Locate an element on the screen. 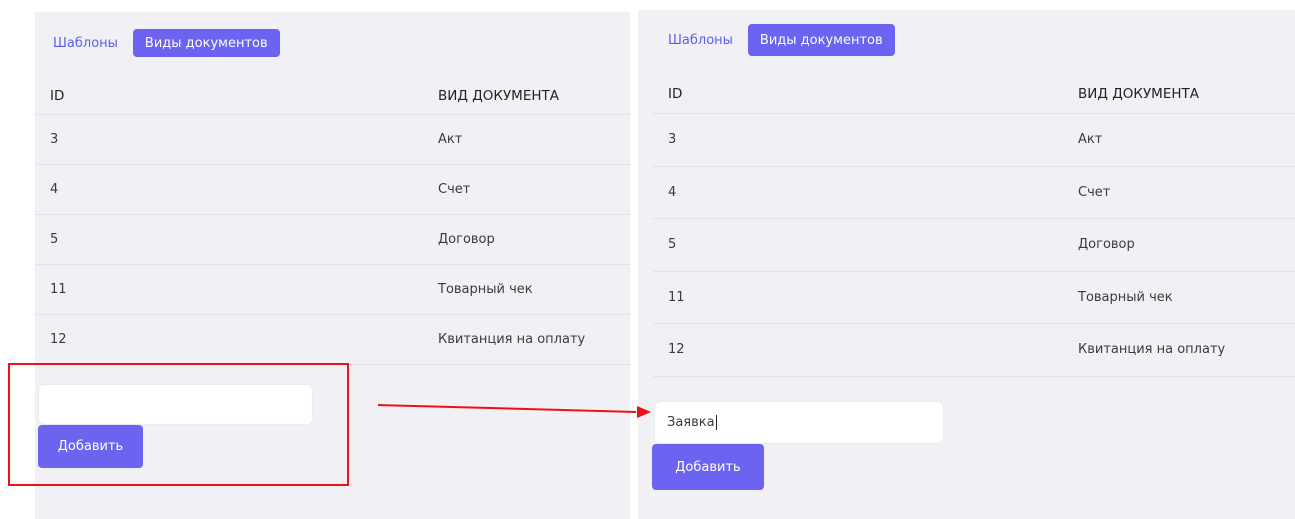  annotation-arrow is located at coordinates (514, 411).